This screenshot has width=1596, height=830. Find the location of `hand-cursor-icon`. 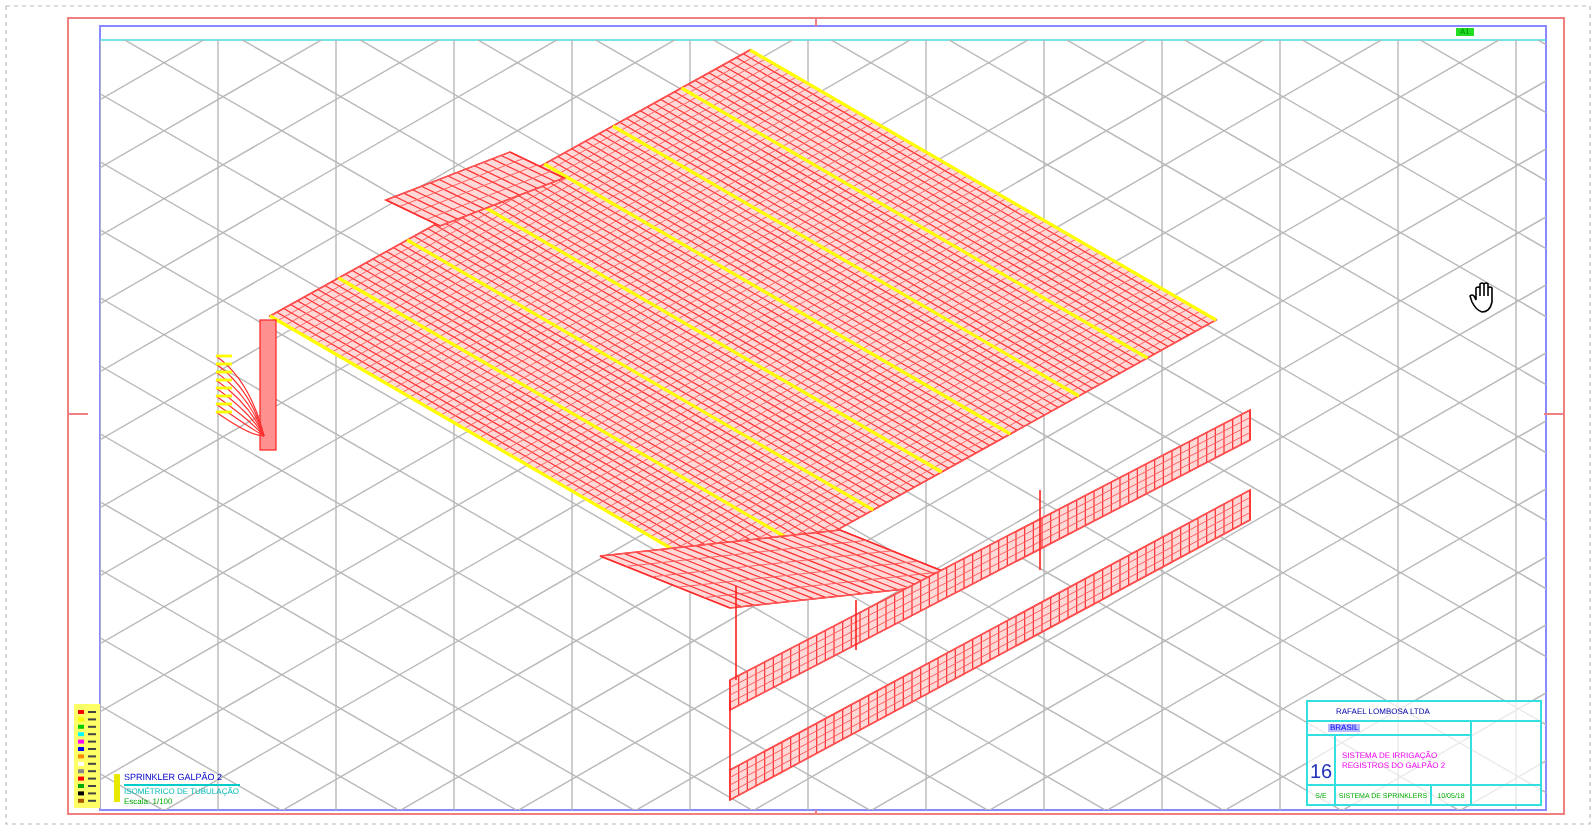

hand-cursor-icon is located at coordinates (1481, 297).